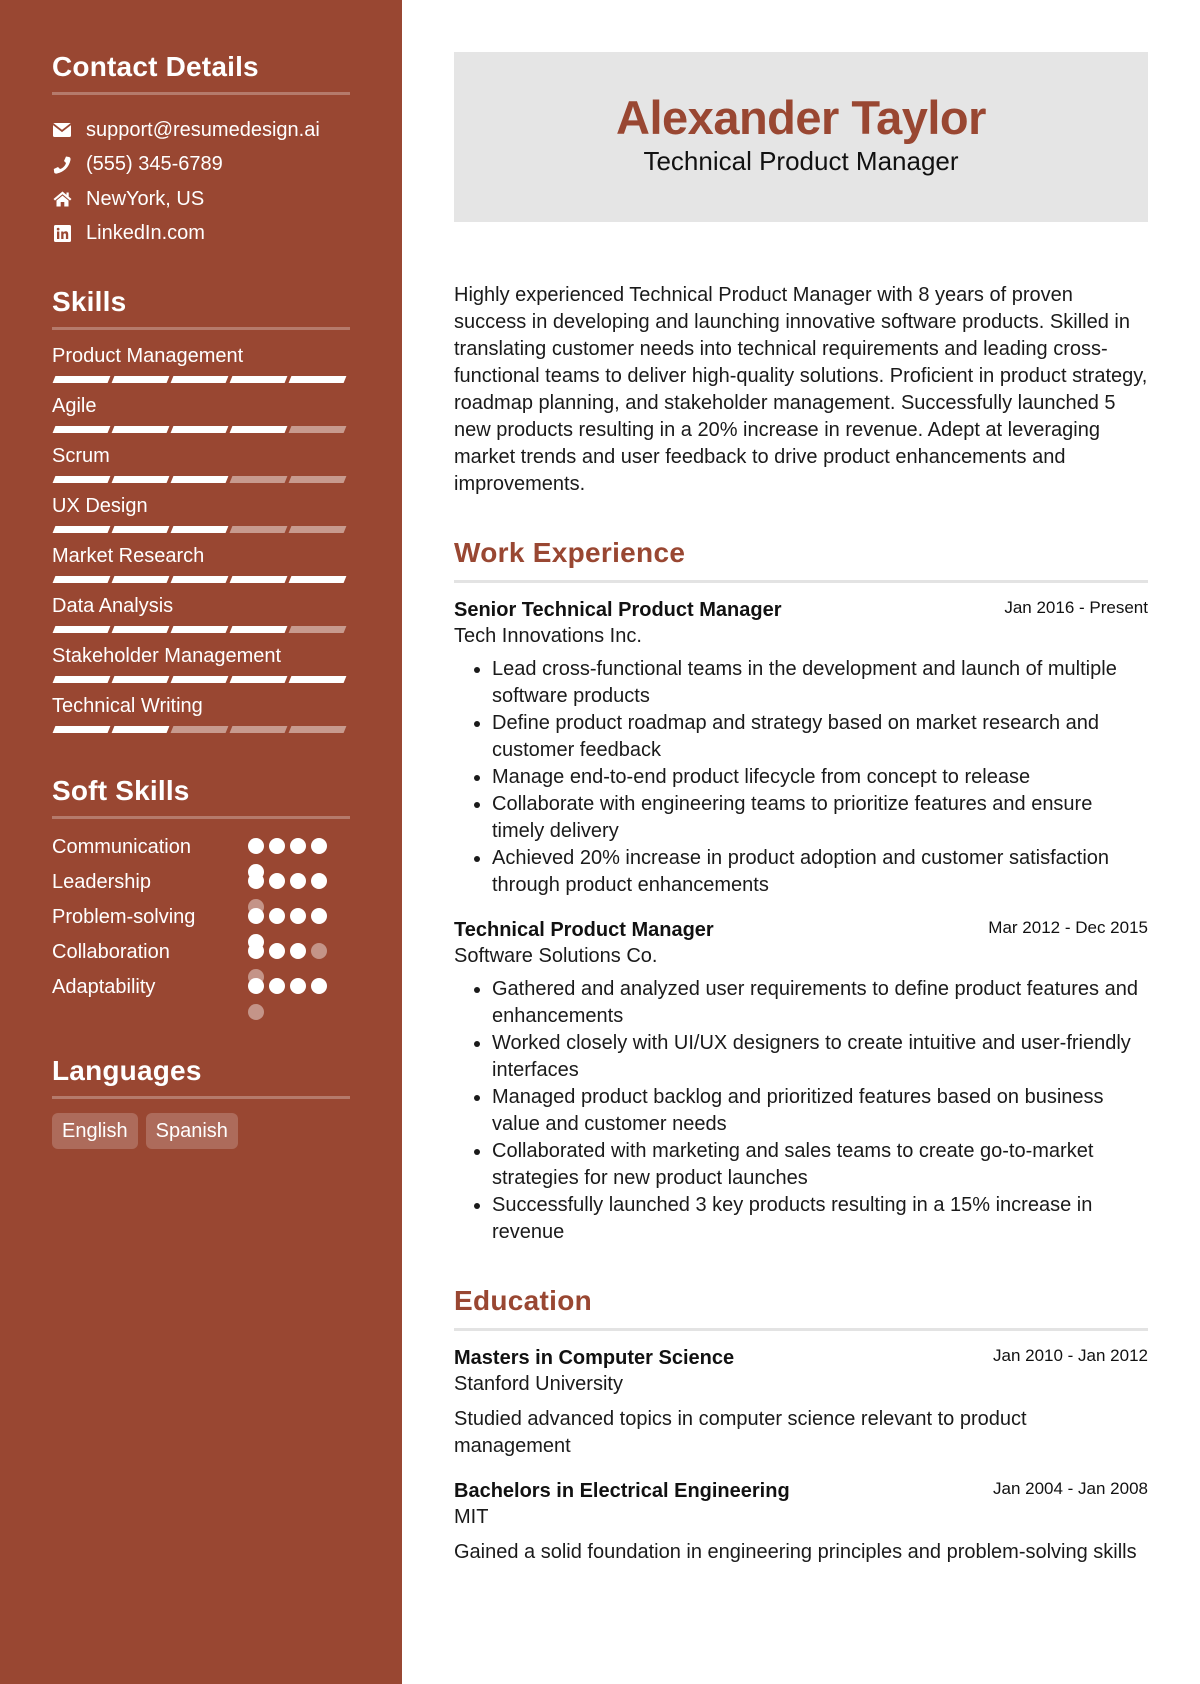 Image resolution: width=1200 pixels, height=1684 pixels. Describe the element at coordinates (191, 1131) in the screenshot. I see `language-badge: Spanish` at that location.